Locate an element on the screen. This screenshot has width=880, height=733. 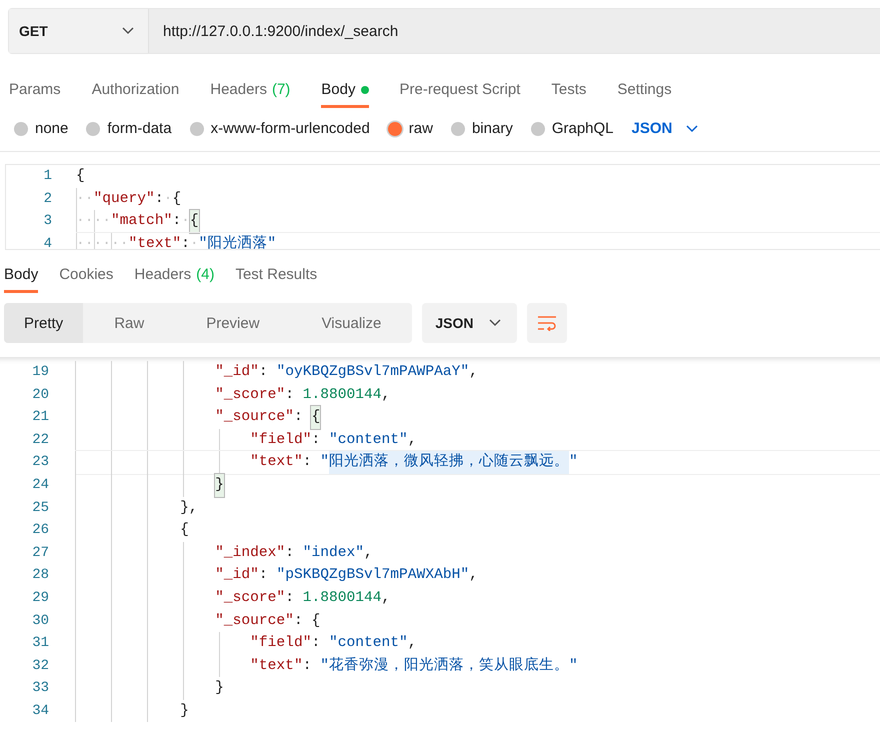
line-number: 24 is located at coordinates (40, 485).